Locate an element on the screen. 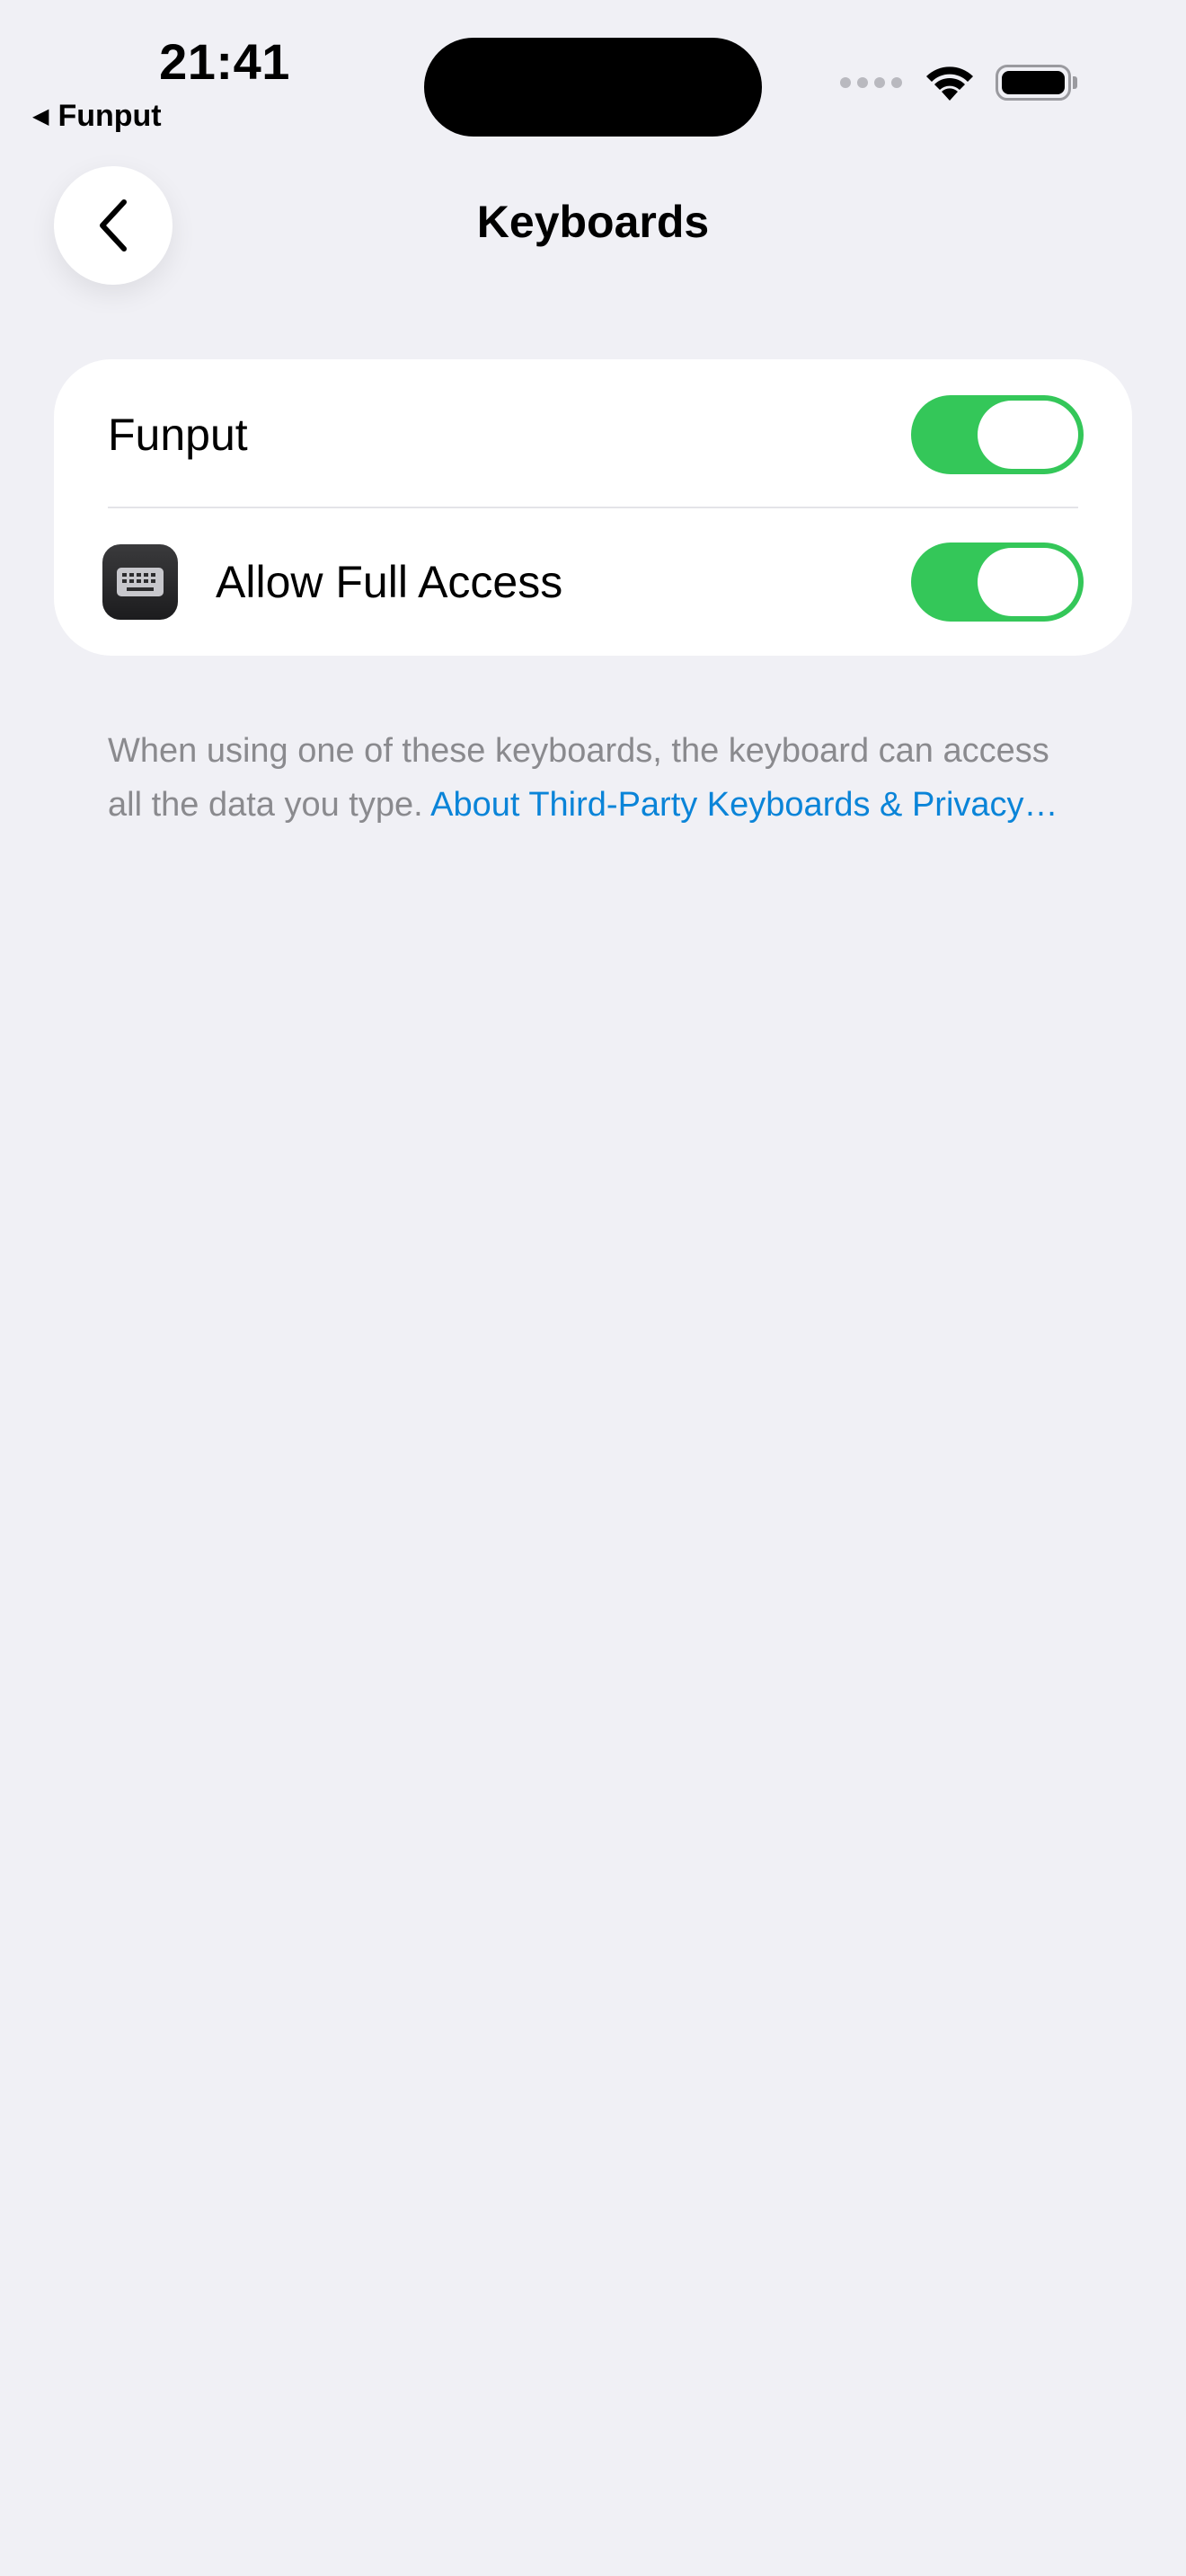  dynamic-island is located at coordinates (593, 87).